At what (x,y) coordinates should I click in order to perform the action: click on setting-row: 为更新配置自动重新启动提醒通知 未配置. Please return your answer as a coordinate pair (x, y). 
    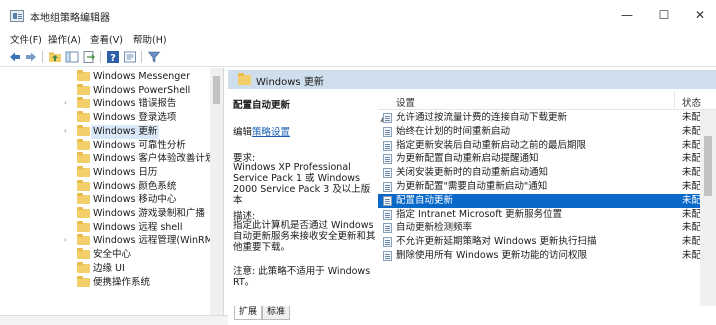
    Looking at the image, I should click on (547, 159).